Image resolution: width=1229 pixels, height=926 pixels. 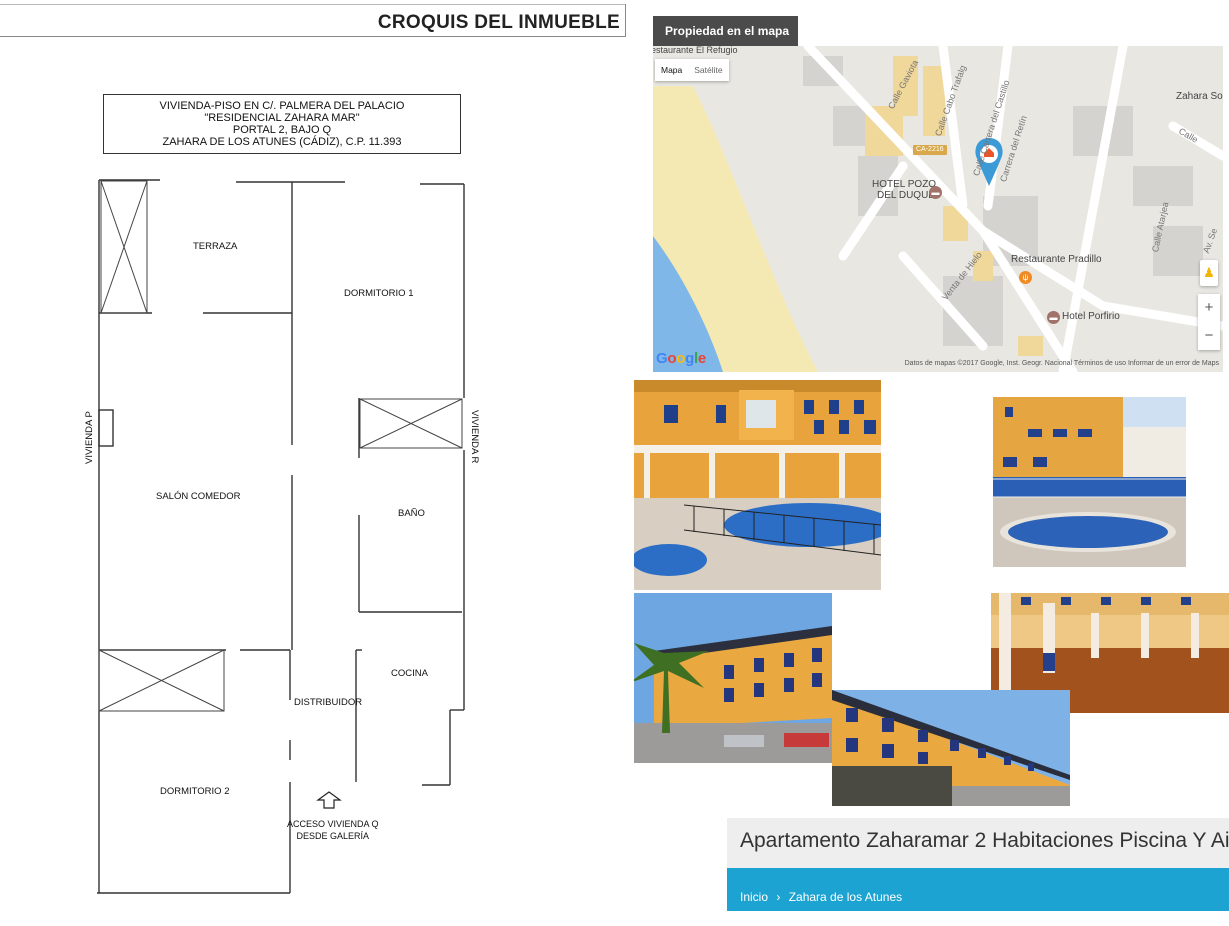 What do you see at coordinates (379, 293) in the screenshot?
I see `room-label: DORMITORIO 1` at bounding box center [379, 293].